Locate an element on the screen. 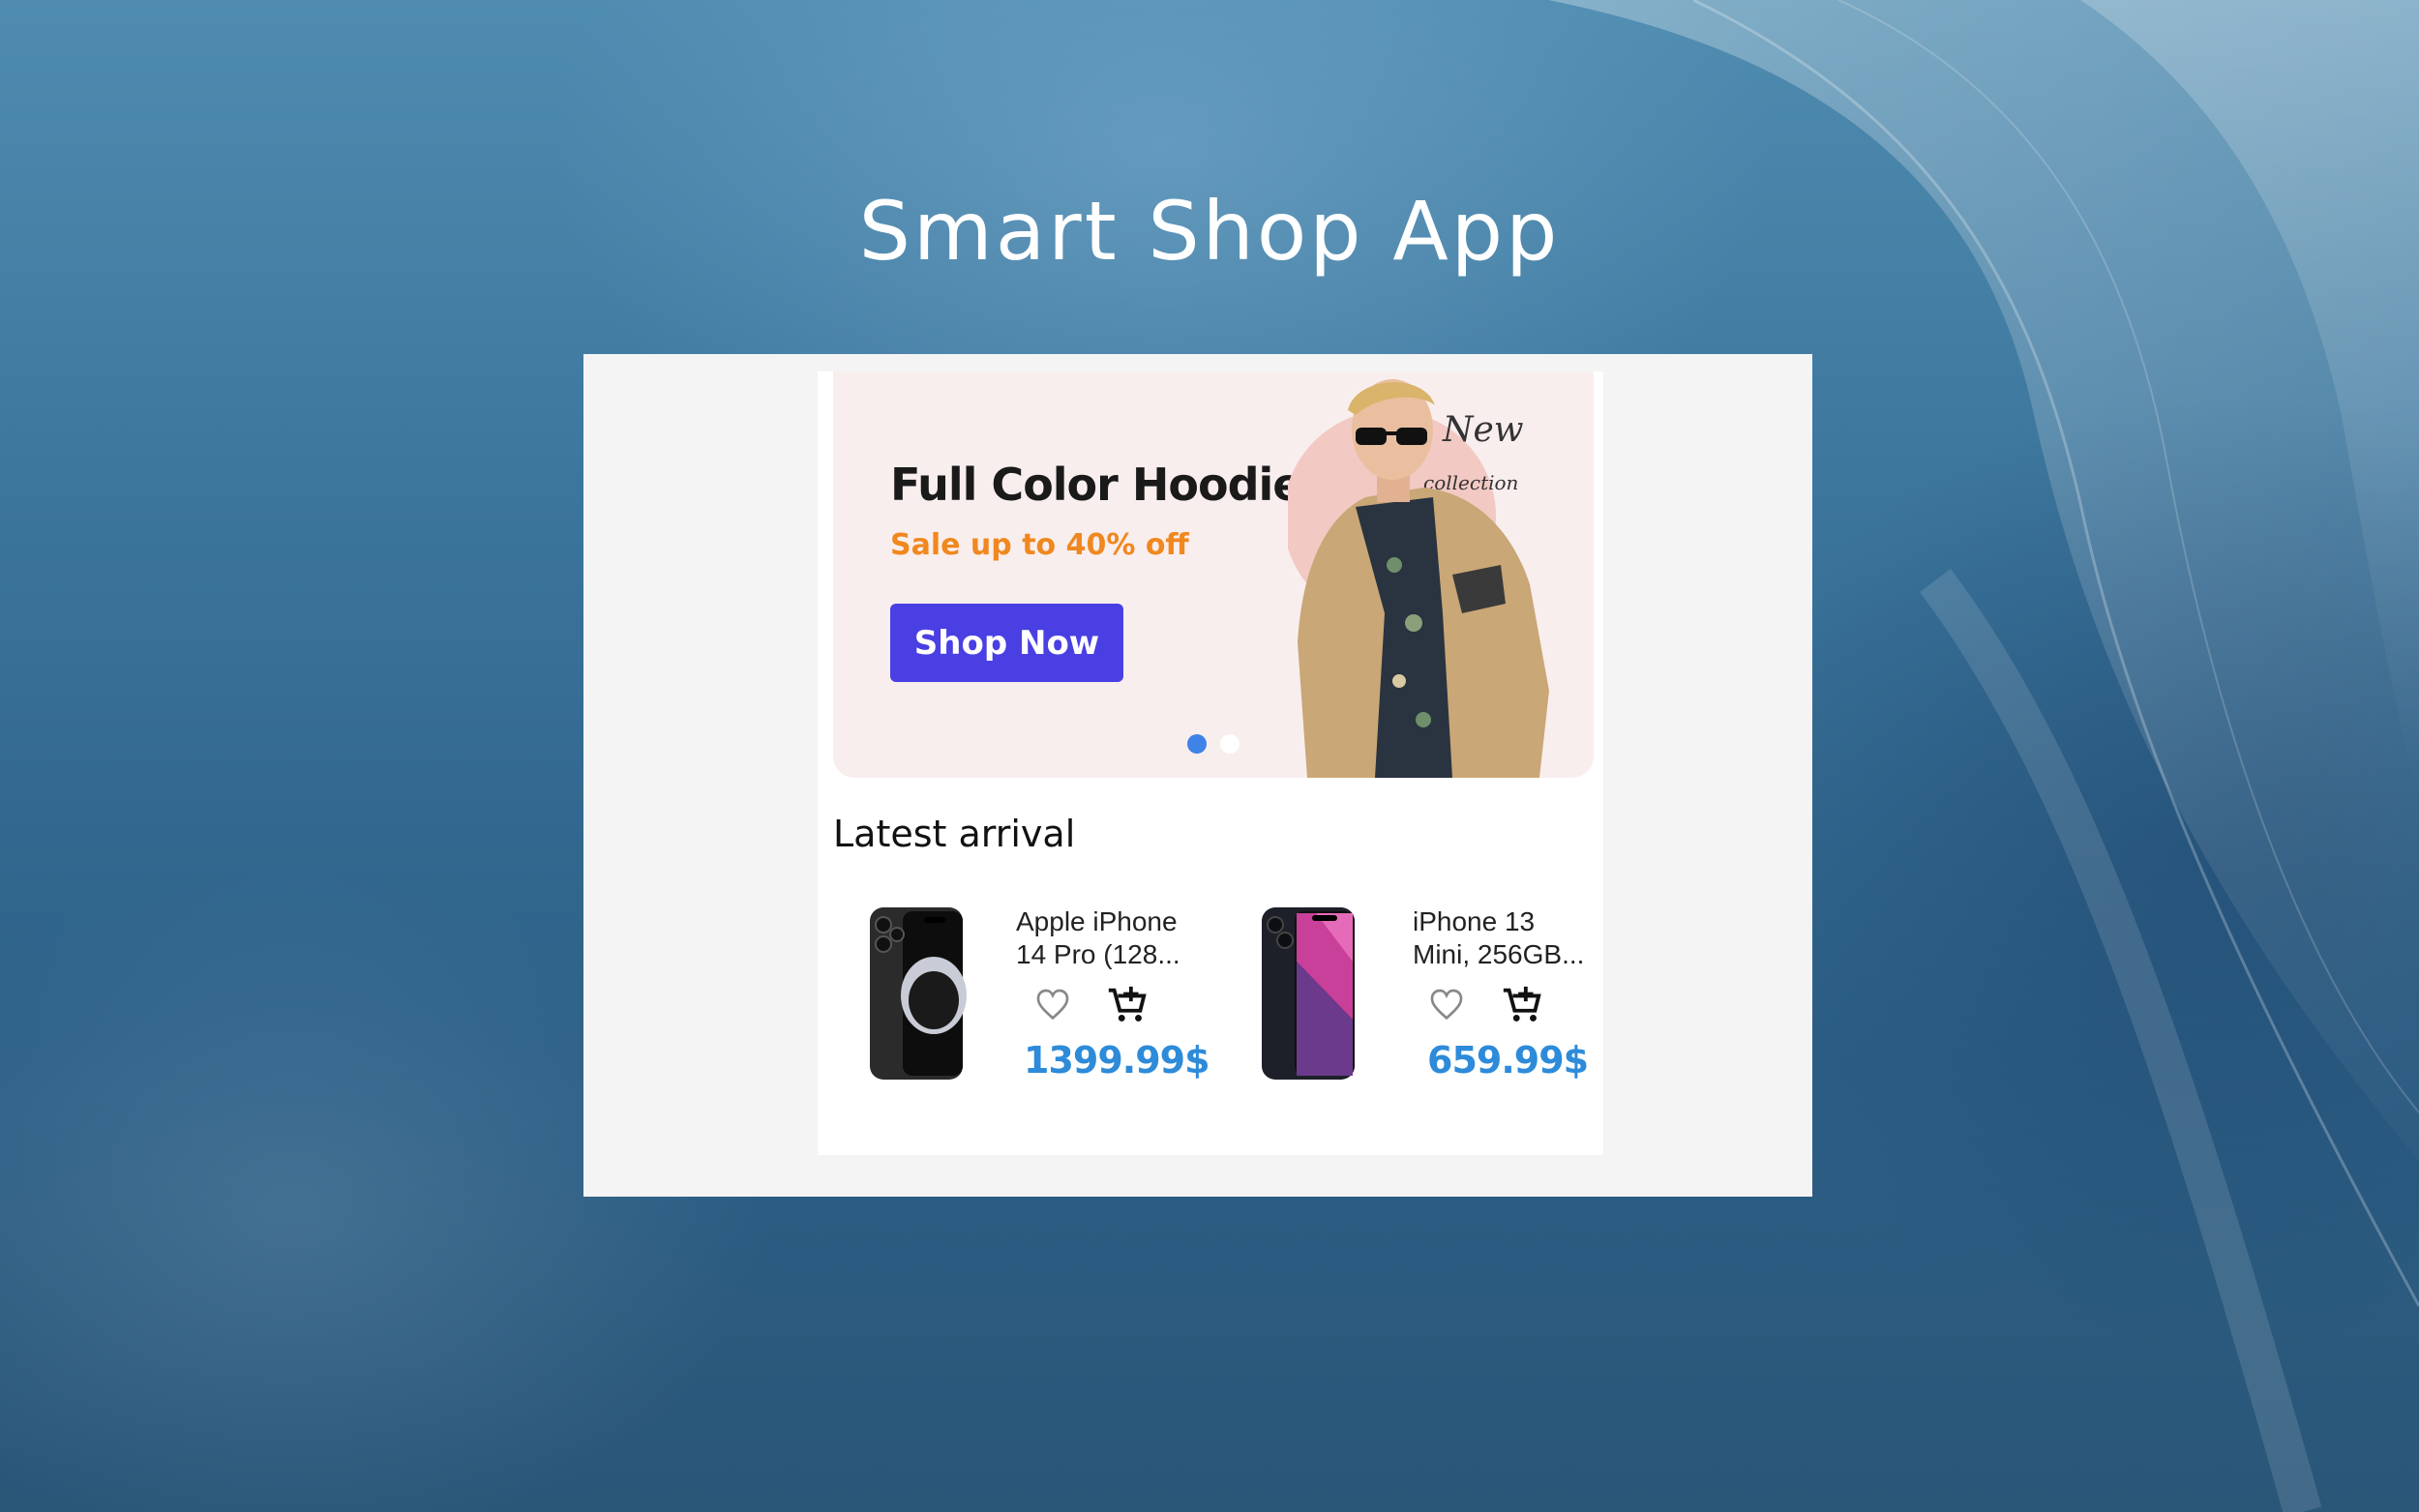 The height and width of the screenshot is (1512, 2419). product-image-iphone-13-mini is located at coordinates (1308, 993).